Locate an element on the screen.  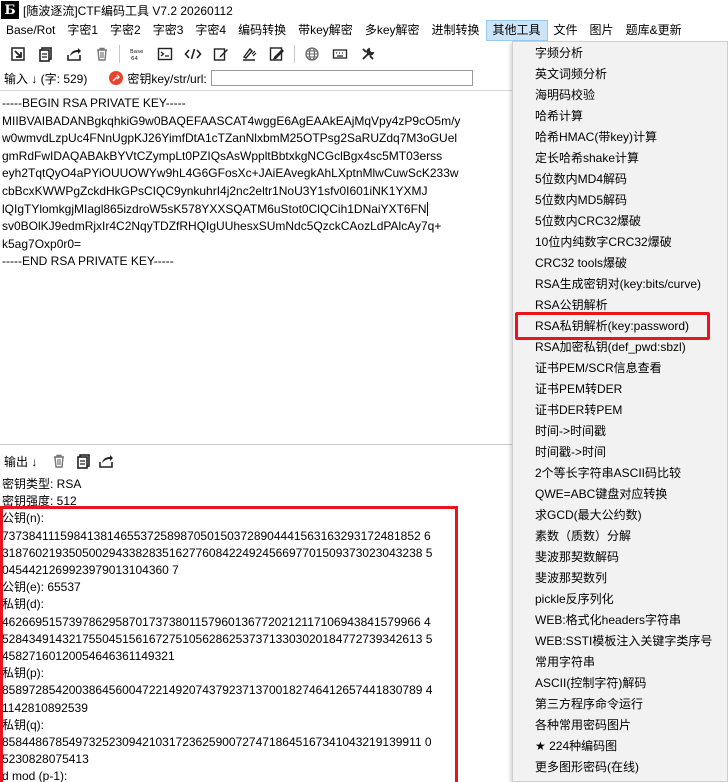
menu-item-hmac-calc: 哈希HMAC(带key)计算 is located at coordinates (620, 137).